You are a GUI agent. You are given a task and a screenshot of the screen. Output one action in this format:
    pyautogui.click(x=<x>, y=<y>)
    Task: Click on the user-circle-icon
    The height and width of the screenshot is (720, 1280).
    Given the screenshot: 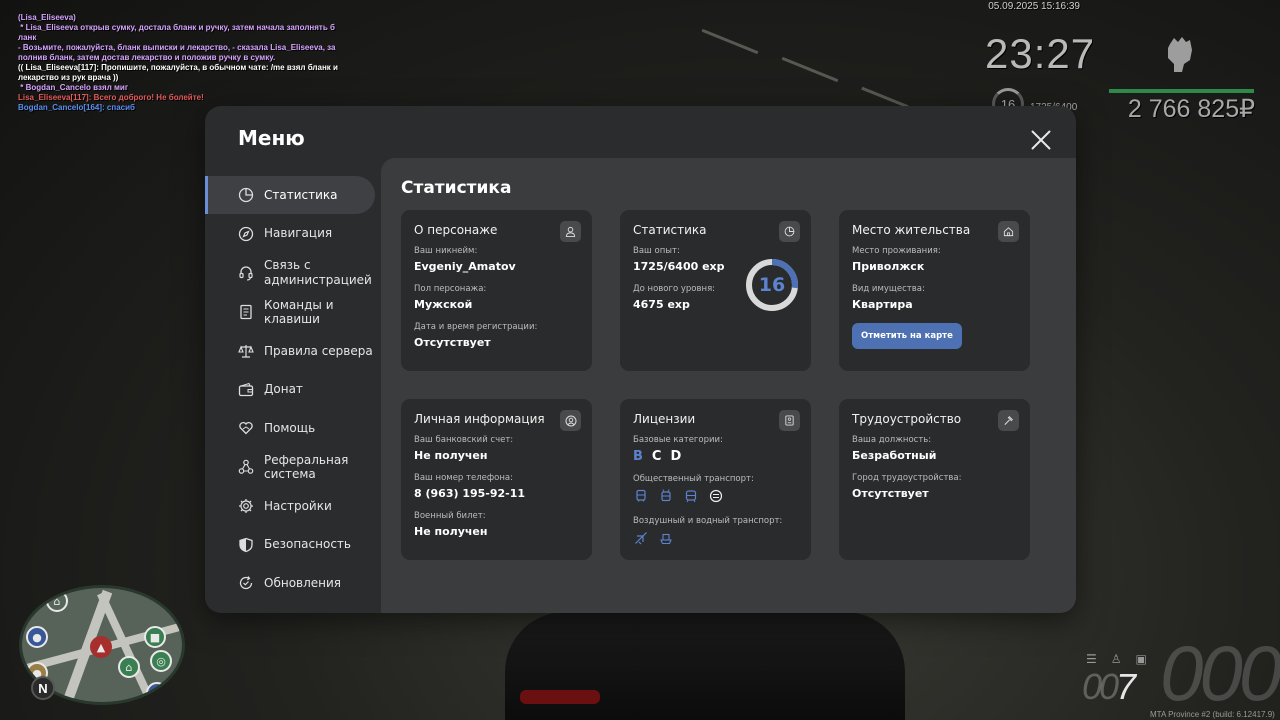 What is the action you would take?
    pyautogui.click(x=570, y=420)
    